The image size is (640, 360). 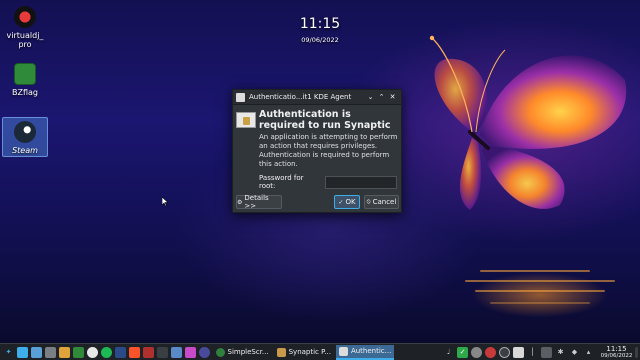 What do you see at coordinates (162, 352) in the screenshot?
I see `system-monitor-icon` at bounding box center [162, 352].